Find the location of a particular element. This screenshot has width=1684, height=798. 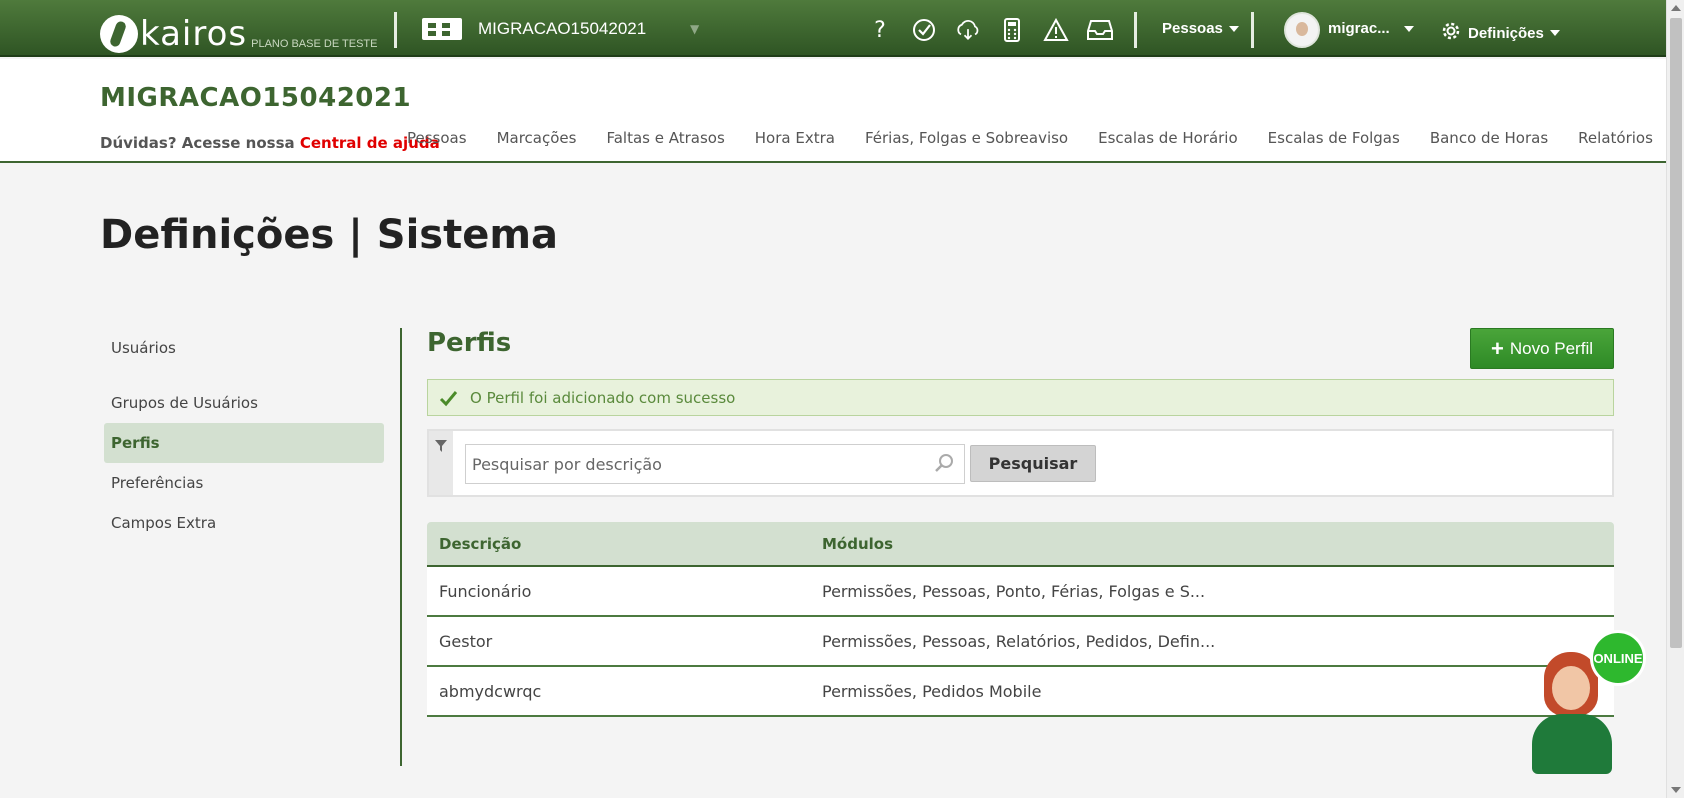

help-text: Dúvidas? Acesse nossa Central de ajuda is located at coordinates (270, 143).